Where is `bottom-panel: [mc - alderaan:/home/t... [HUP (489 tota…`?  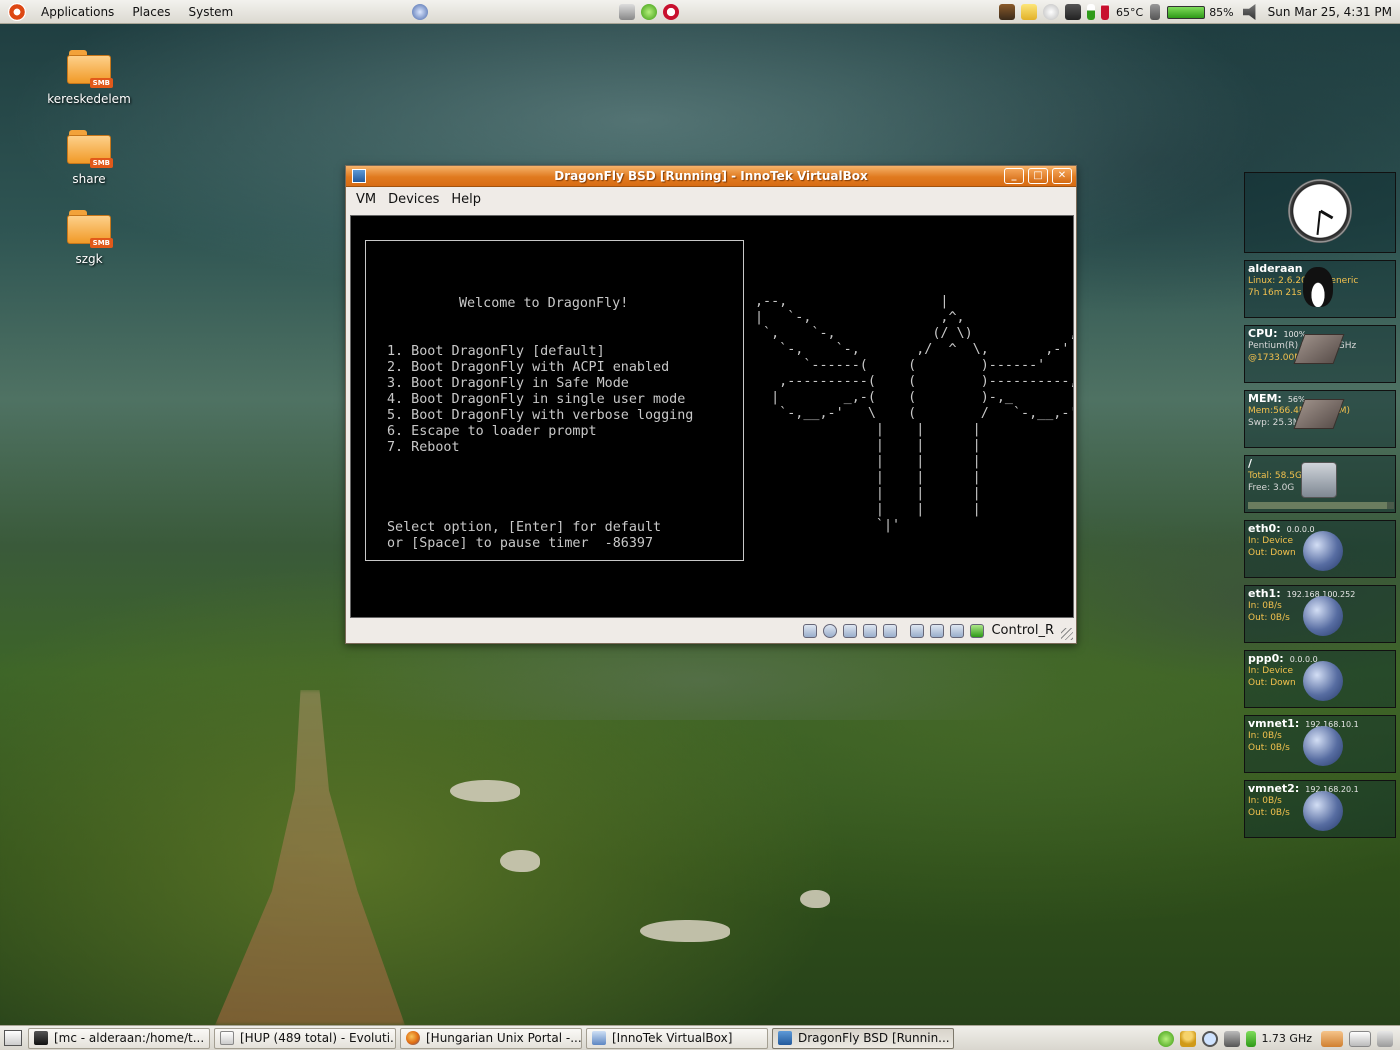
bottom-panel: [mc - alderaan:/home/t... [HUP (489 tota… is located at coordinates (700, 1037).